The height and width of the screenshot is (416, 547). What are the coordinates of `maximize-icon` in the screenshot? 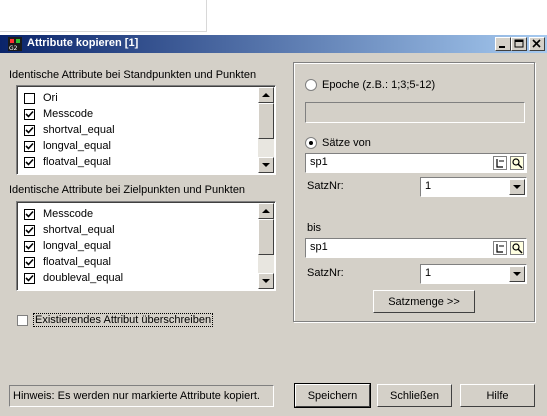 It's located at (519, 43).